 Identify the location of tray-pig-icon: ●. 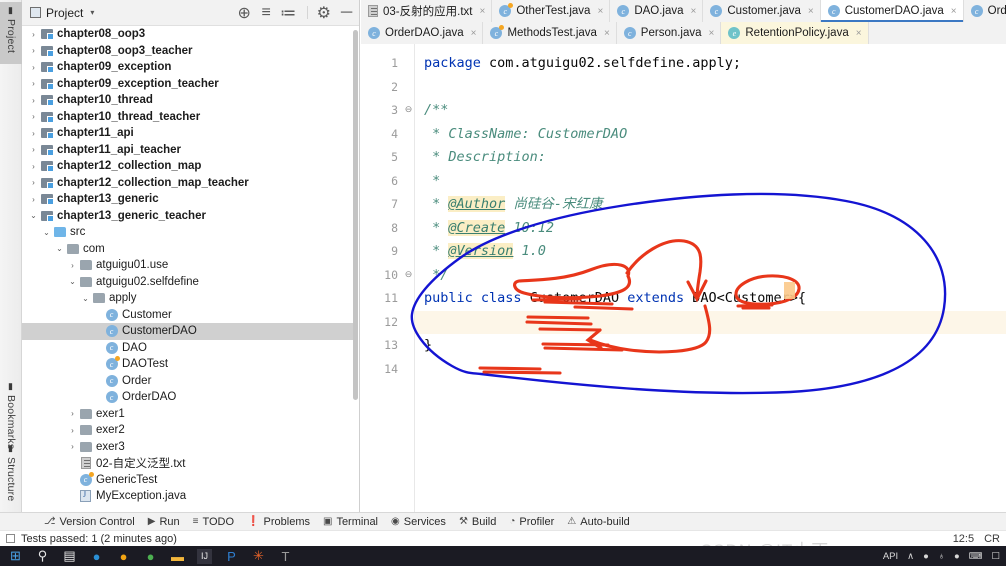
(926, 556).